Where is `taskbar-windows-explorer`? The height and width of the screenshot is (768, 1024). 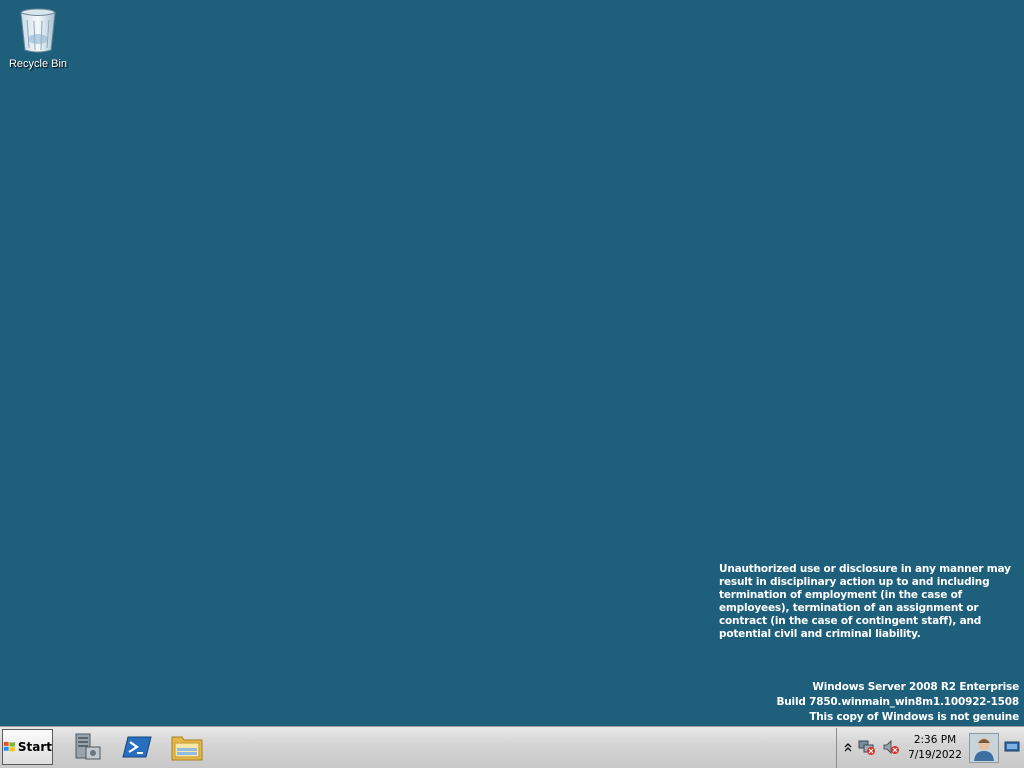 taskbar-windows-explorer is located at coordinates (187, 747).